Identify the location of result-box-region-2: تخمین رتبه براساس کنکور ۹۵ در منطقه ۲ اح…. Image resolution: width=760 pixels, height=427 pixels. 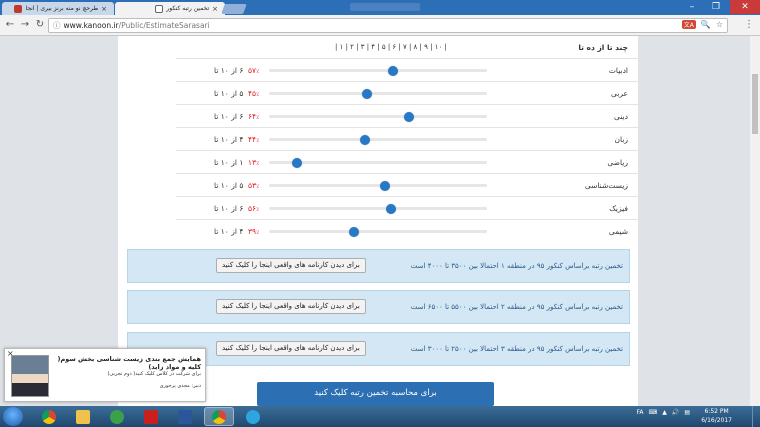
(378, 307).